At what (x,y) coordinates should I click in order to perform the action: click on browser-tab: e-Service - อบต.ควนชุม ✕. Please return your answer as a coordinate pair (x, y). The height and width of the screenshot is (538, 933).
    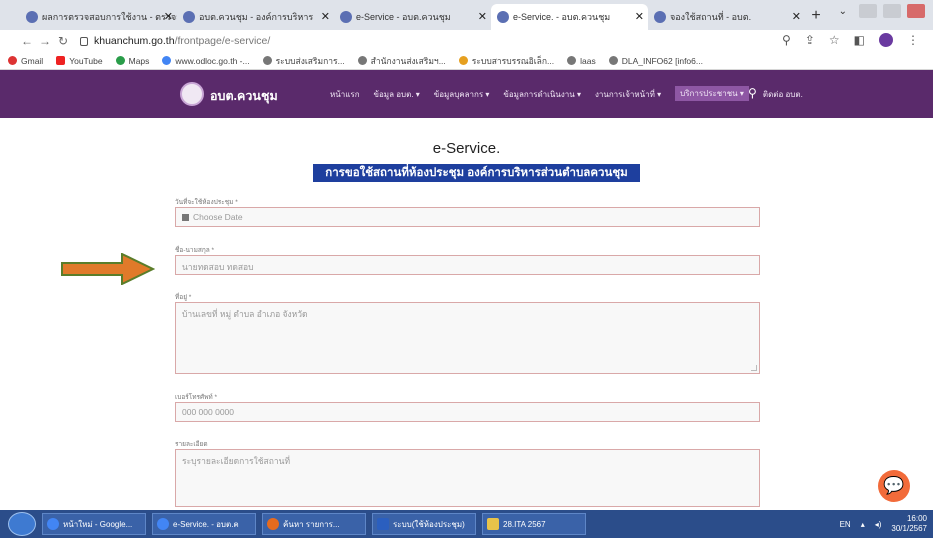
    Looking at the image, I should click on (412, 17).